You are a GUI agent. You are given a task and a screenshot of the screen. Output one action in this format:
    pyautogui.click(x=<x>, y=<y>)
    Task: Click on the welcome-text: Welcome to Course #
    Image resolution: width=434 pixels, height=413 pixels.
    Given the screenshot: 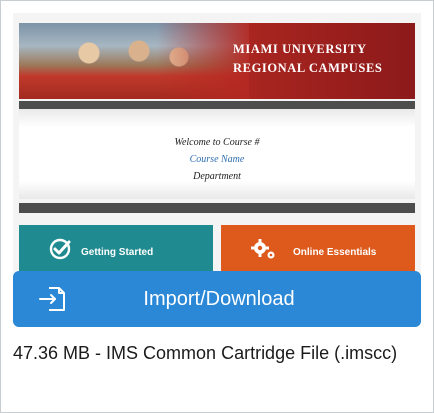 What is the action you would take?
    pyautogui.click(x=217, y=142)
    